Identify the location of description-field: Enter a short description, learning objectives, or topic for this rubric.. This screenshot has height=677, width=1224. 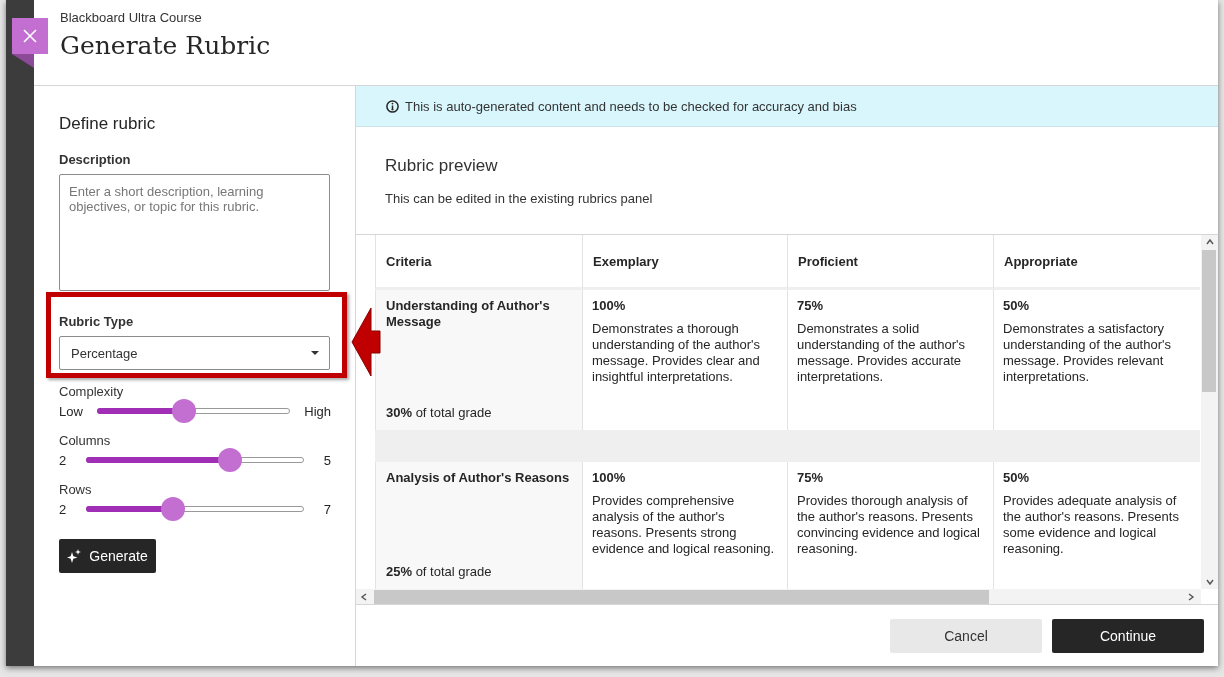
(194, 232).